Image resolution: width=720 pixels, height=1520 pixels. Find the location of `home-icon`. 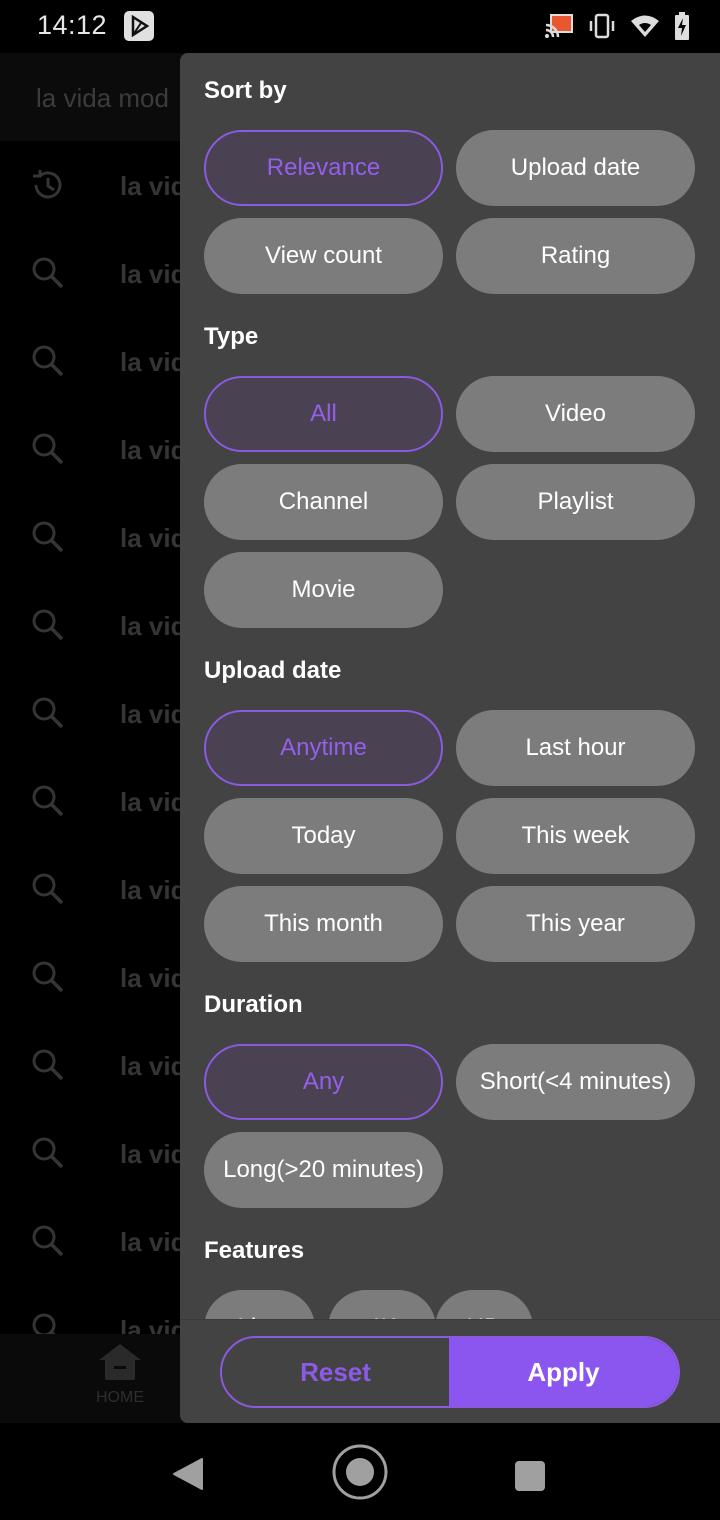

home-icon is located at coordinates (120, 1362).